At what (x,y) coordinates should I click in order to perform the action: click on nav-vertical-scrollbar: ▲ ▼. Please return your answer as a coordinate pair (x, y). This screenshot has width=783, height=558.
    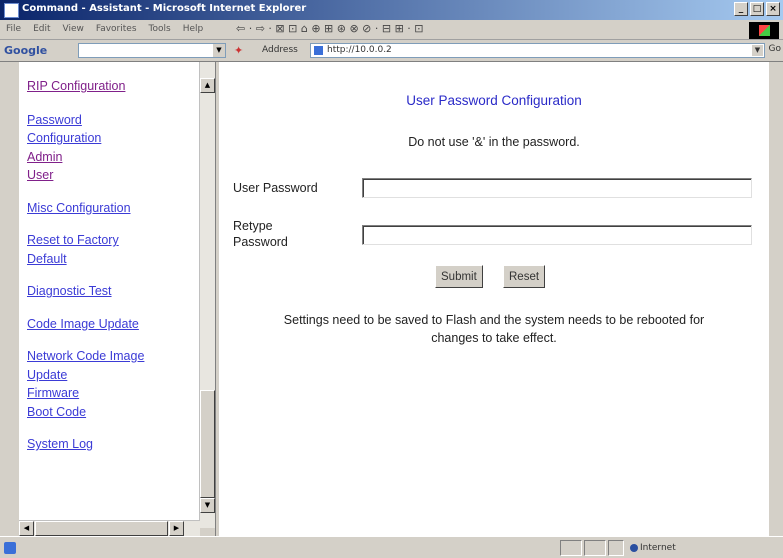
    Looking at the image, I should click on (207, 295).